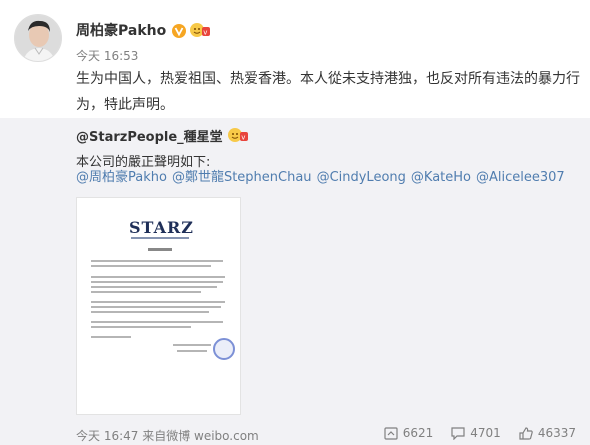 The width and height of the screenshot is (590, 445). I want to click on thumbs-up-icon, so click(526, 433).